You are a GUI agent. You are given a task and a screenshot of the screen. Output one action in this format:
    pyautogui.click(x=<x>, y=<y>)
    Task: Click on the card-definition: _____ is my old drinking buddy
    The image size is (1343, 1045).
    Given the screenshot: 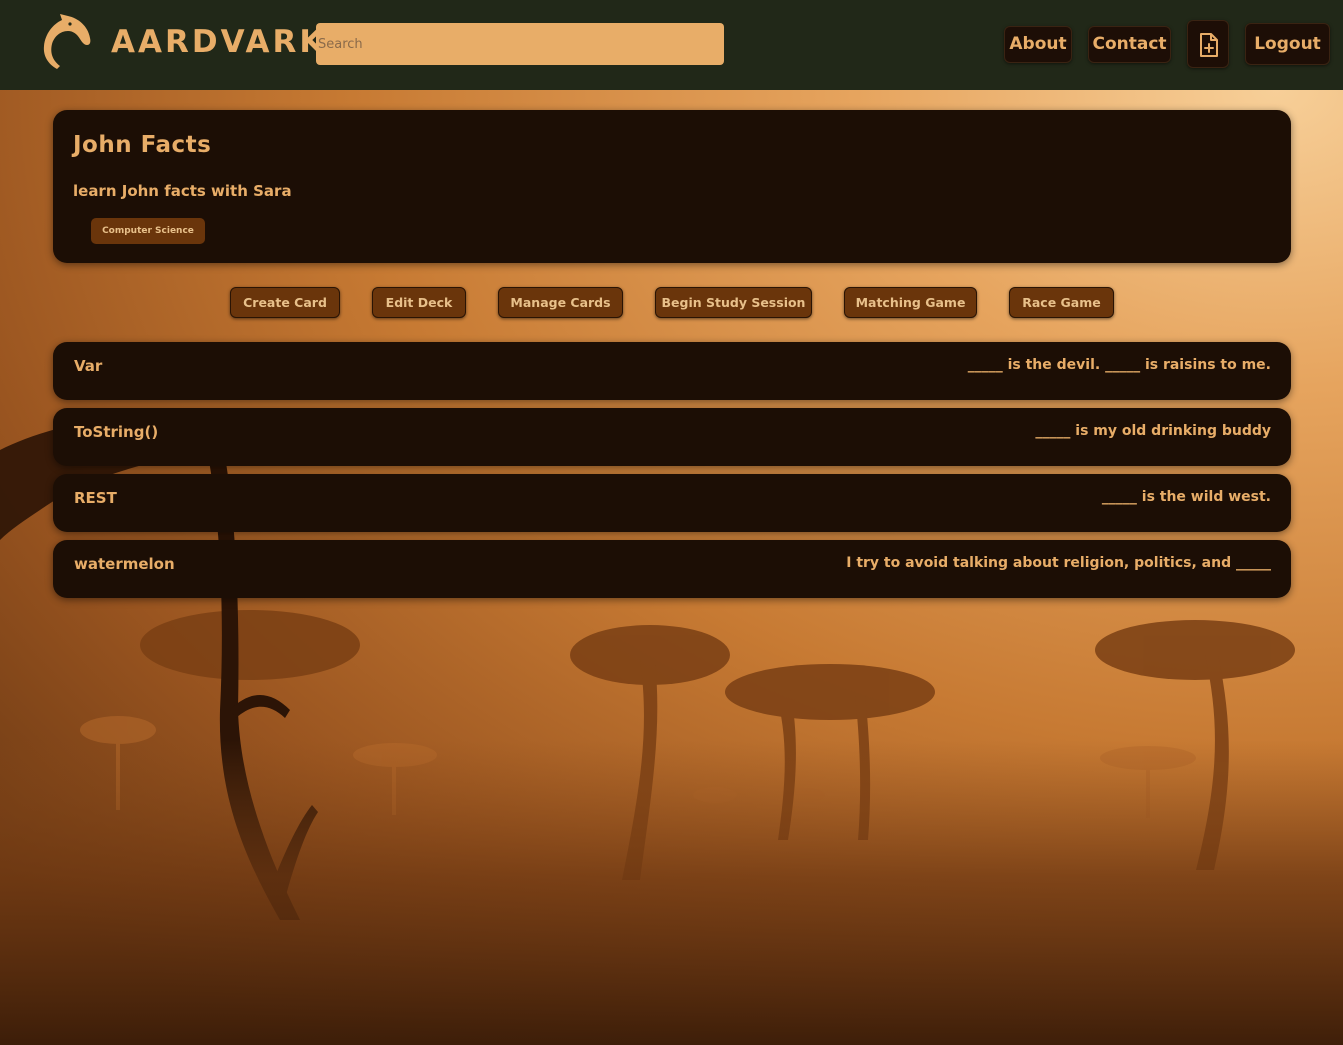 What is the action you would take?
    pyautogui.click(x=1153, y=431)
    